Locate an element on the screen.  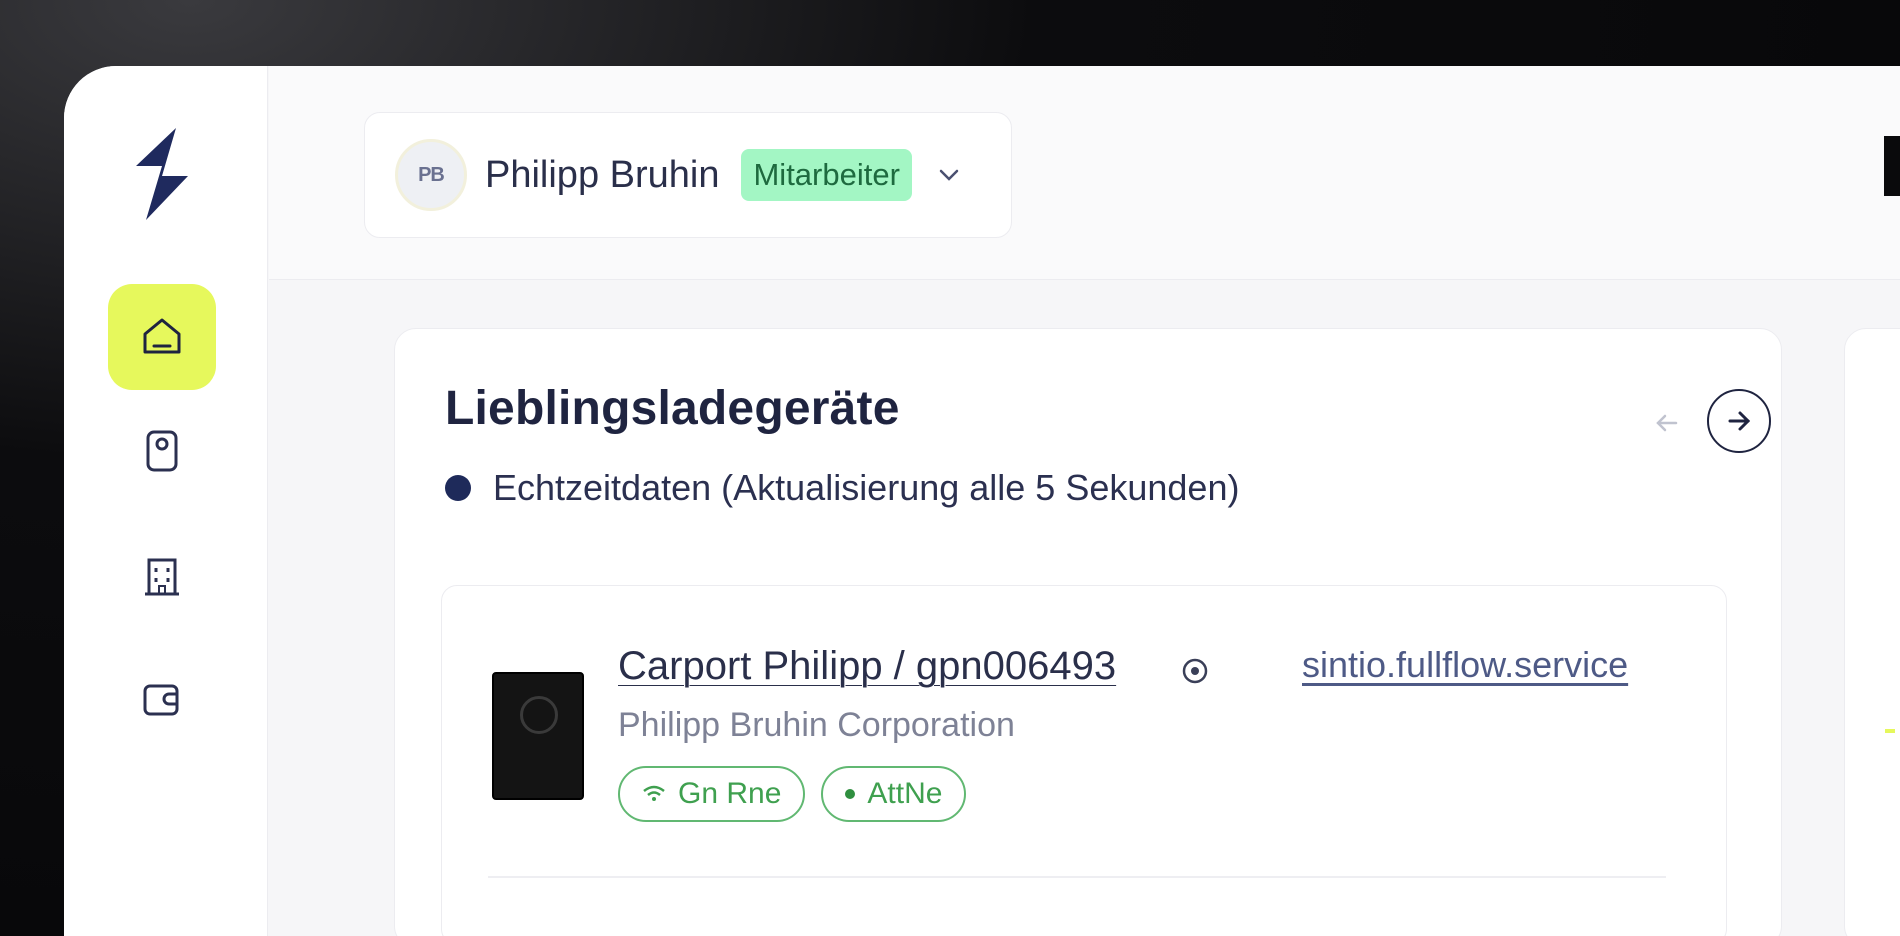
home-icon is located at coordinates (162, 336).